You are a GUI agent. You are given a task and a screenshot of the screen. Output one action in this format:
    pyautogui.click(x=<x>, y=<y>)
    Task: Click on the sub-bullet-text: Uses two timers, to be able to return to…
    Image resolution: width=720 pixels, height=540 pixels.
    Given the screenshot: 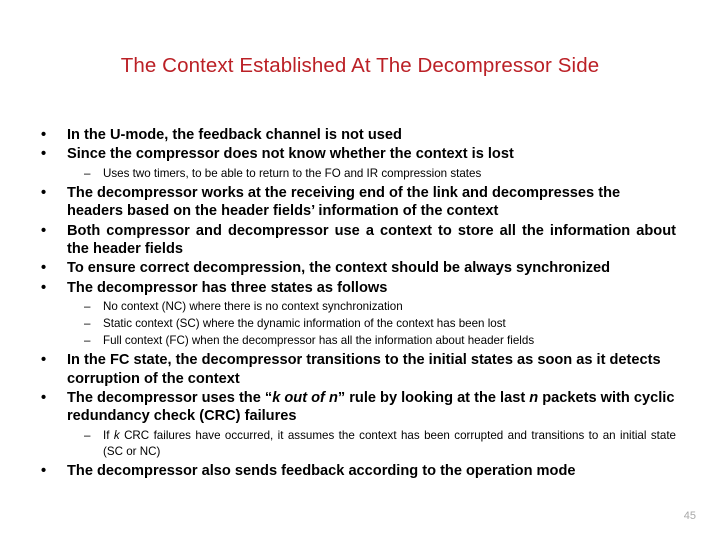 What is the action you would take?
    pyautogui.click(x=292, y=173)
    